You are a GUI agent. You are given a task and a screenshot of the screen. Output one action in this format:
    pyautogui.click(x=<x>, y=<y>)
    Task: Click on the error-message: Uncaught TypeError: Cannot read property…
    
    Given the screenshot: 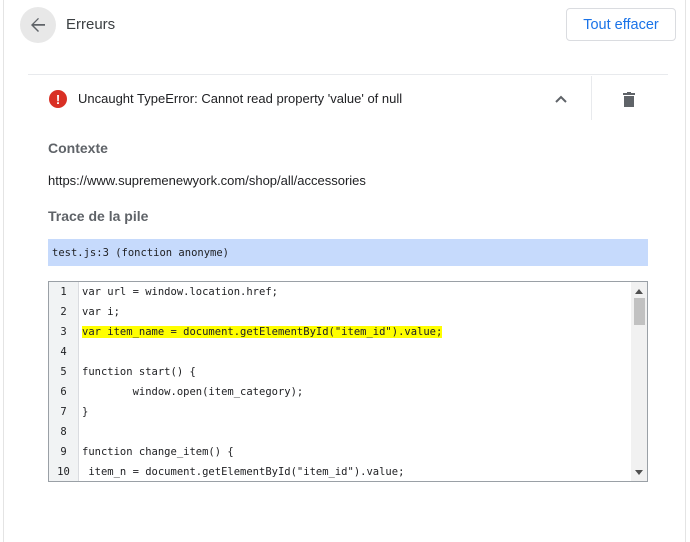 What is the action you would take?
    pyautogui.click(x=240, y=98)
    